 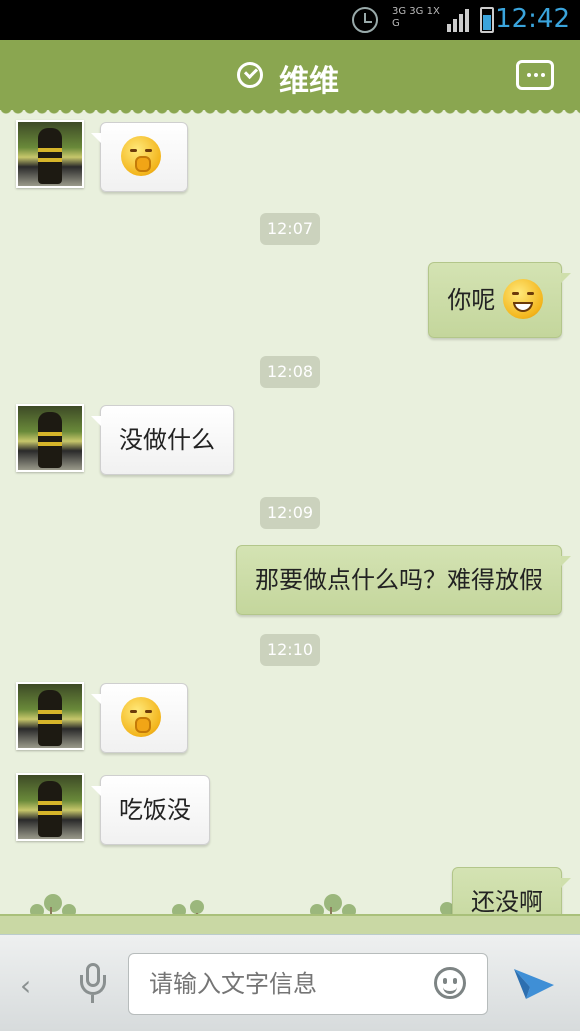 I want to click on timestamp: 12:10, so click(x=290, y=650).